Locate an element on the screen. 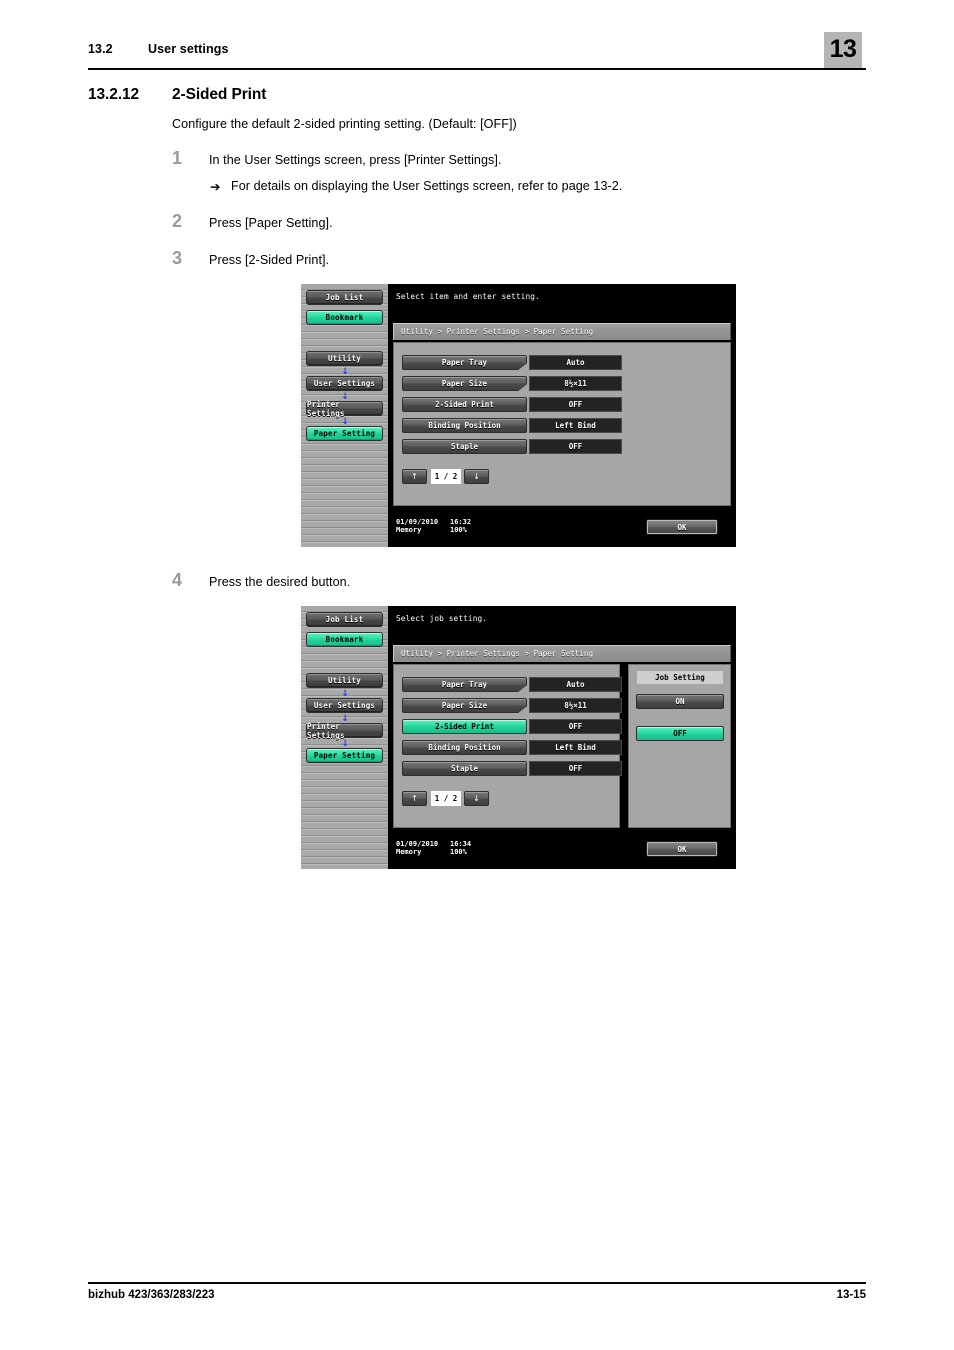 The height and width of the screenshot is (1350, 954). step-text-2: Press [Paper Setting]. is located at coordinates (271, 223).